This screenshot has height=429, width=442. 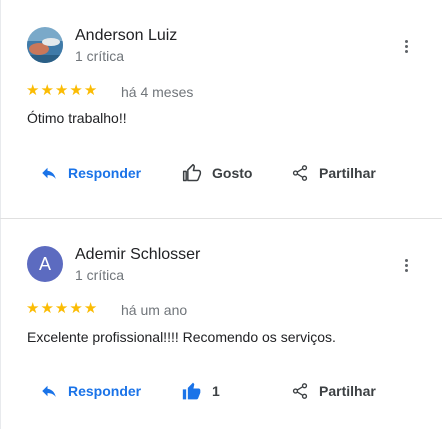 I want to click on like-button: Gosto, so click(x=217, y=173).